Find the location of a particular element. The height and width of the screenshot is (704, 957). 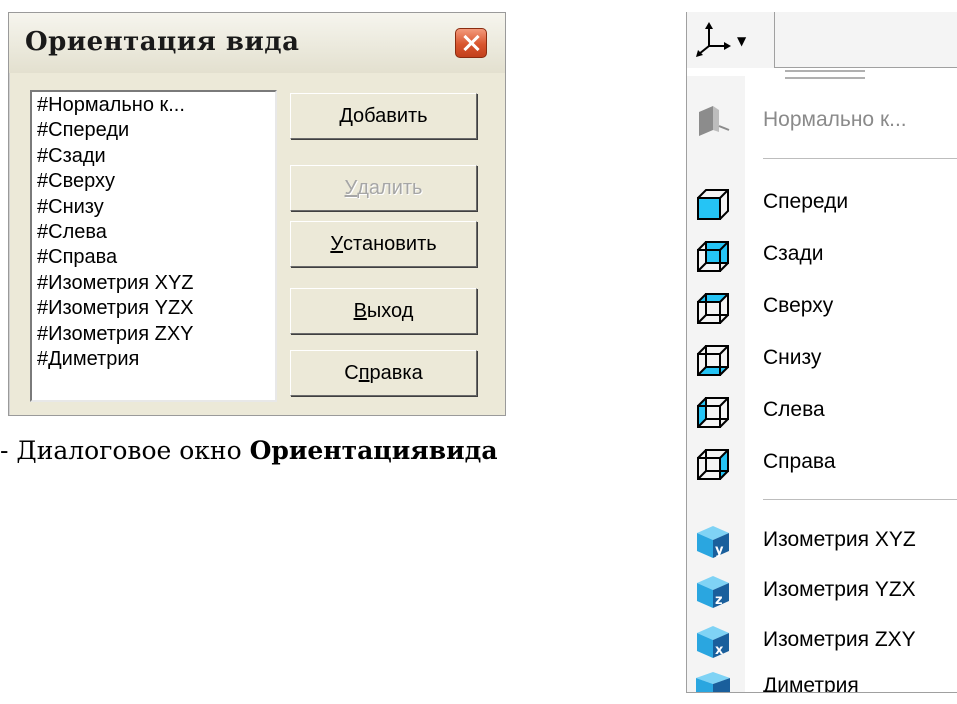

list-item: #Диметрия is located at coordinates (156, 359).